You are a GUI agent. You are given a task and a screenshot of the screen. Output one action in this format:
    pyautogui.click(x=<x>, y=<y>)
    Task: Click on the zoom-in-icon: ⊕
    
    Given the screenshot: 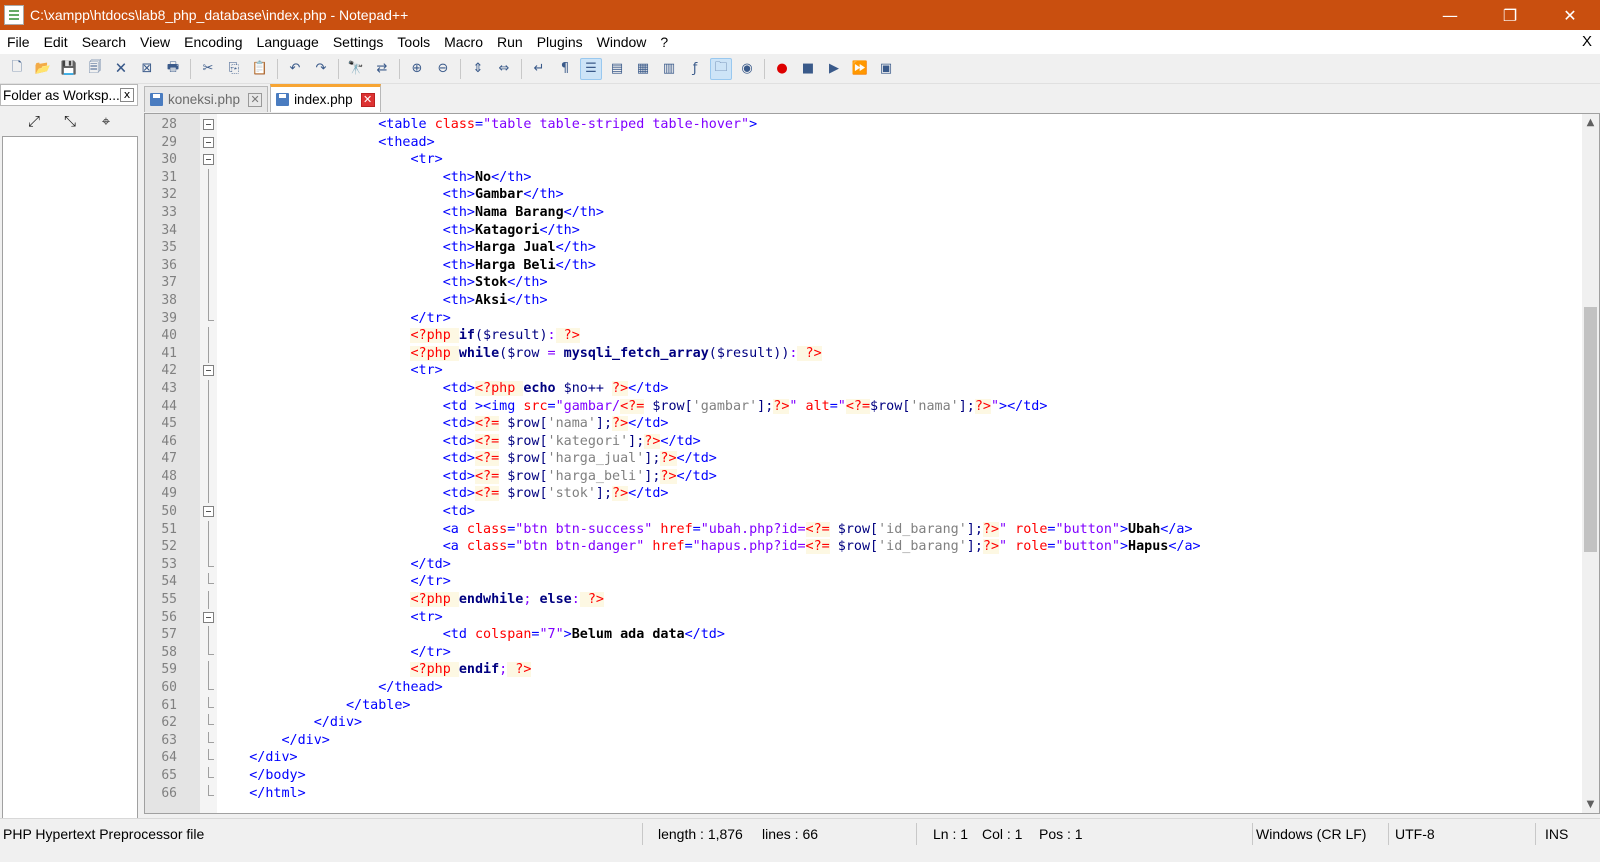 What is the action you would take?
    pyautogui.click(x=417, y=69)
    